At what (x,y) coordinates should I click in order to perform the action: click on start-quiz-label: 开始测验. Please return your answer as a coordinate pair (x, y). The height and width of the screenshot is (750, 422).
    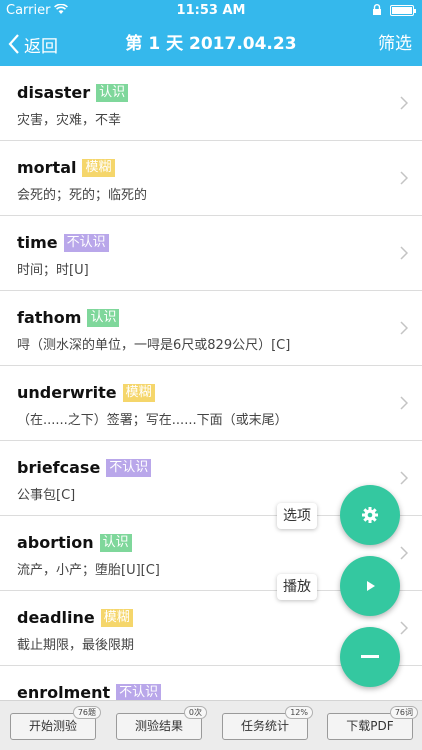
    Looking at the image, I should click on (52, 726).